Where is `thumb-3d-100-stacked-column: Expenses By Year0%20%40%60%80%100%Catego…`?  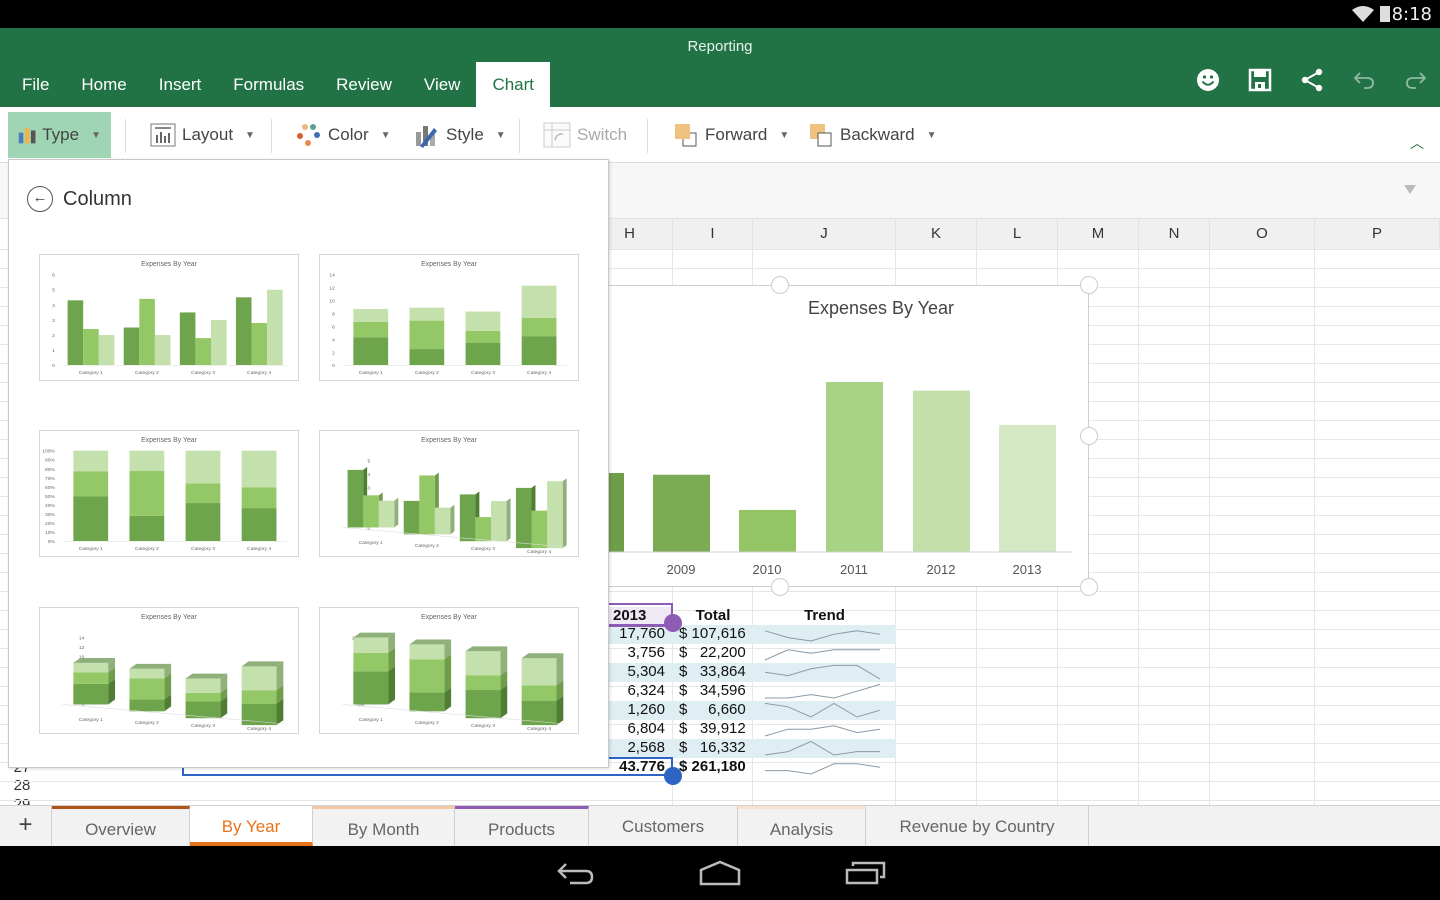 thumb-3d-100-stacked-column: Expenses By Year0%20%40%60%80%100%Catego… is located at coordinates (449, 670).